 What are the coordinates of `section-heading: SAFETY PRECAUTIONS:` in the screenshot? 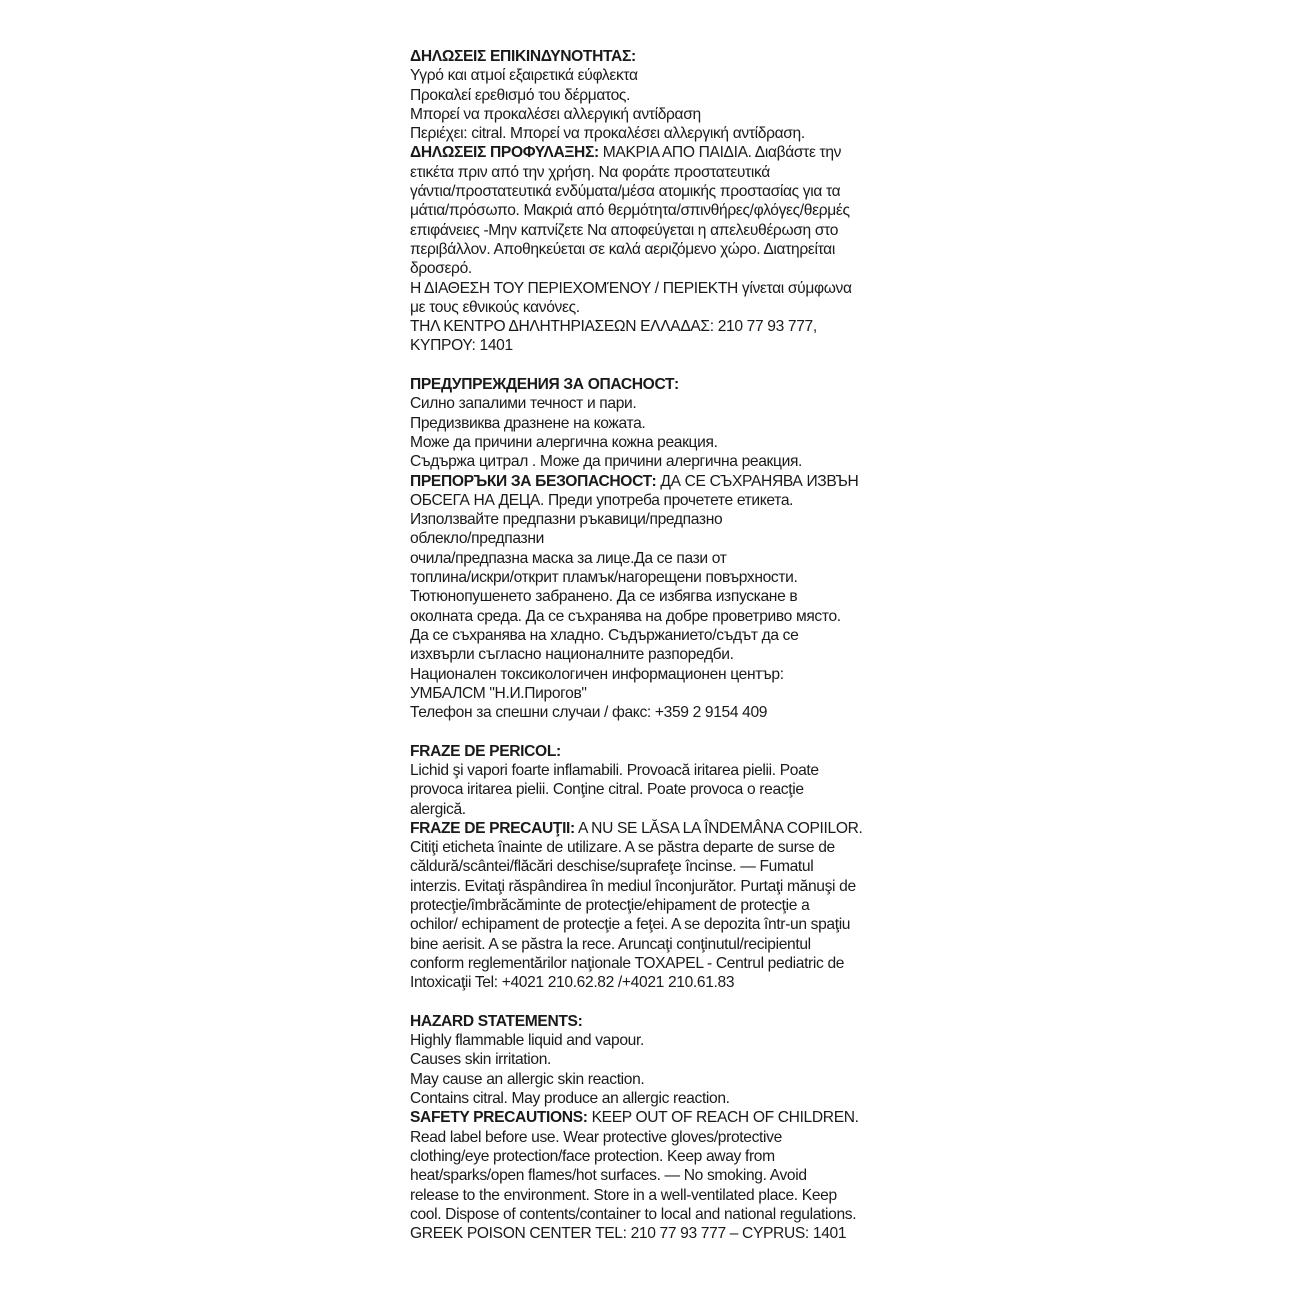 It's located at (499, 1118).